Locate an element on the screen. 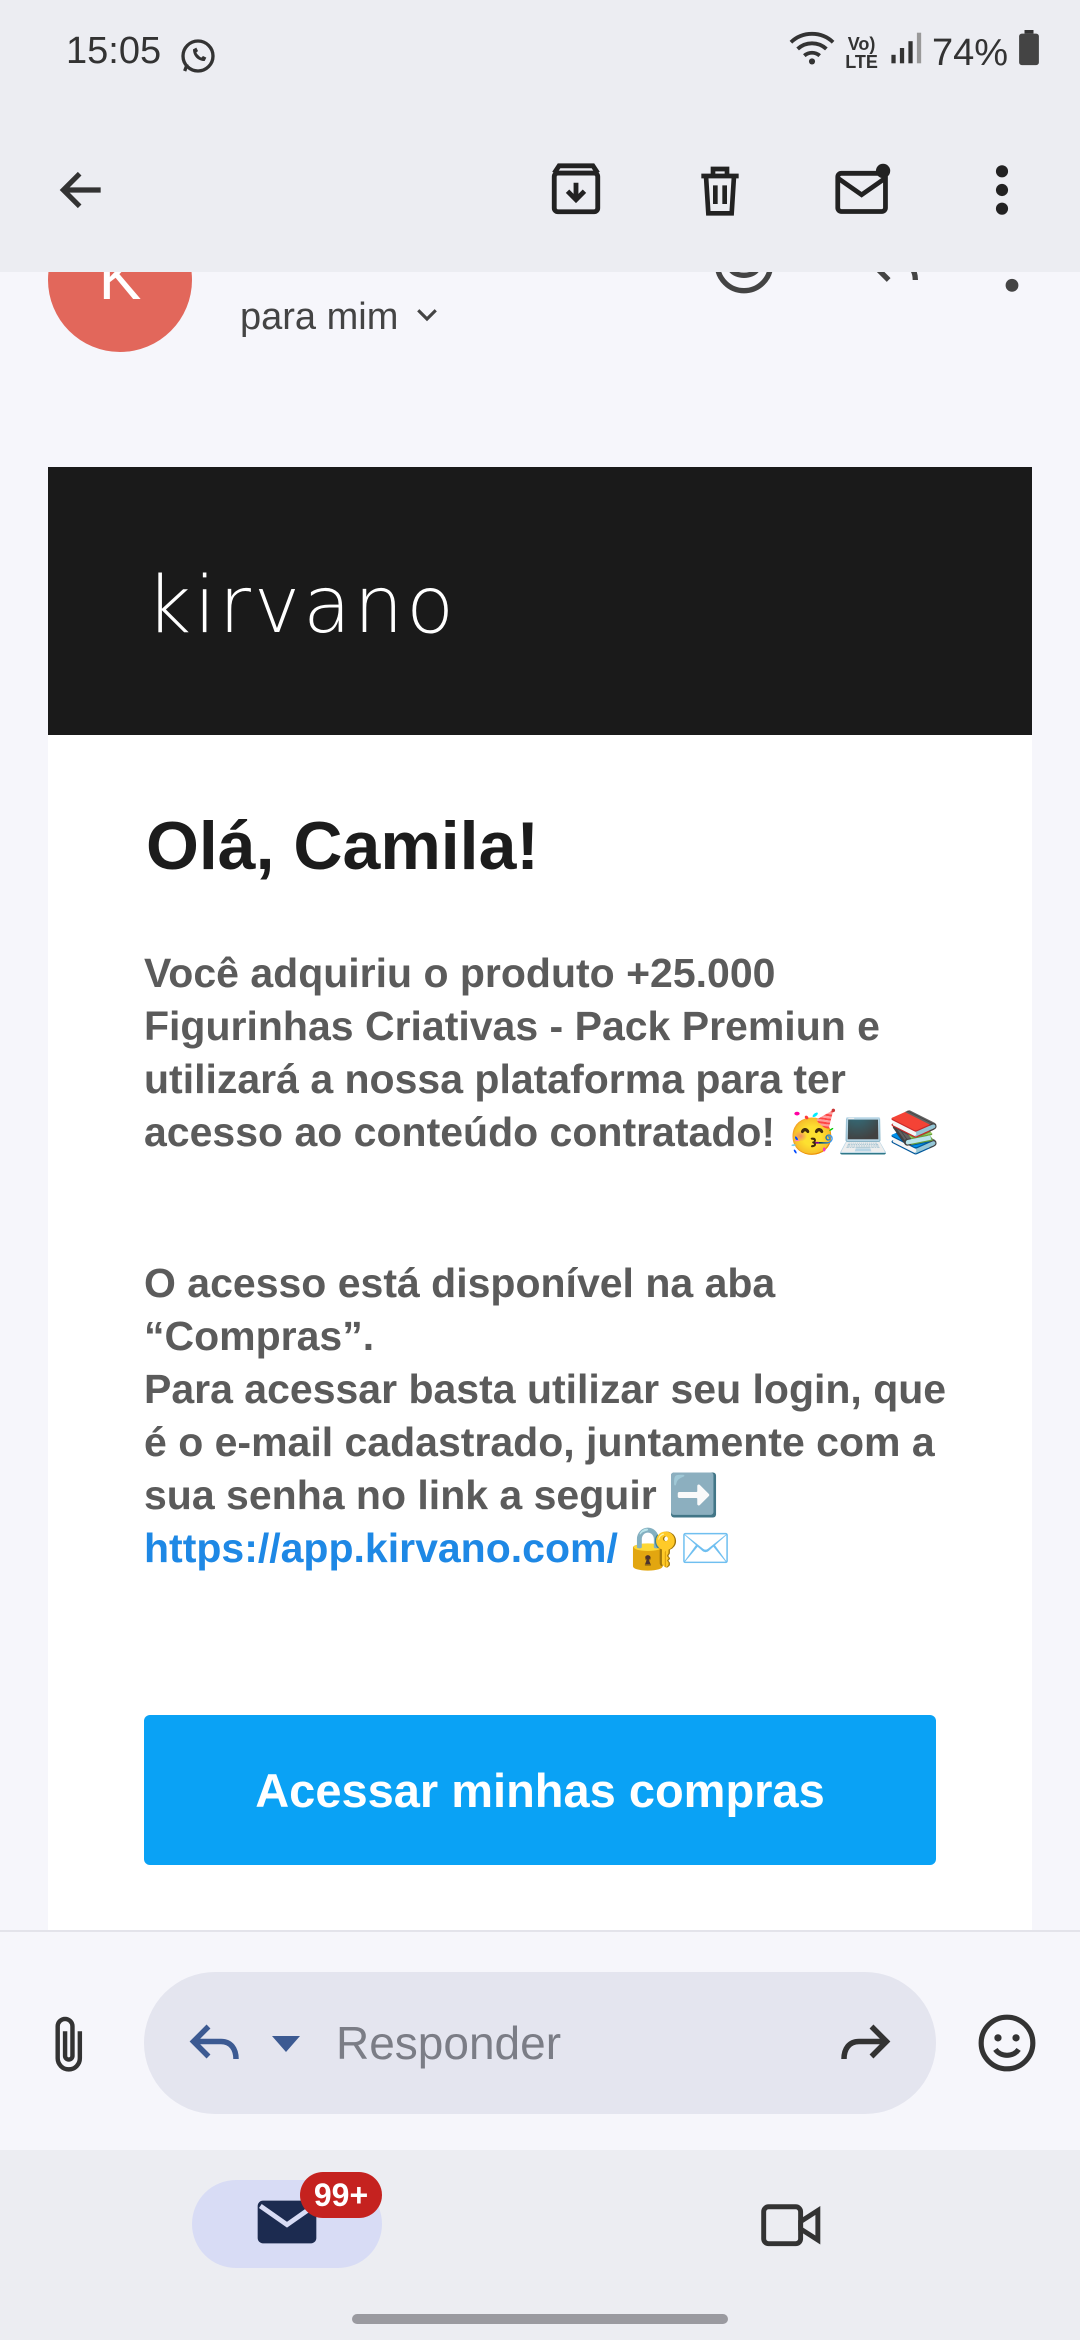 This screenshot has height=2340, width=1080. platform-link: https://app.kirvano.com/ is located at coordinates (381, 1548).